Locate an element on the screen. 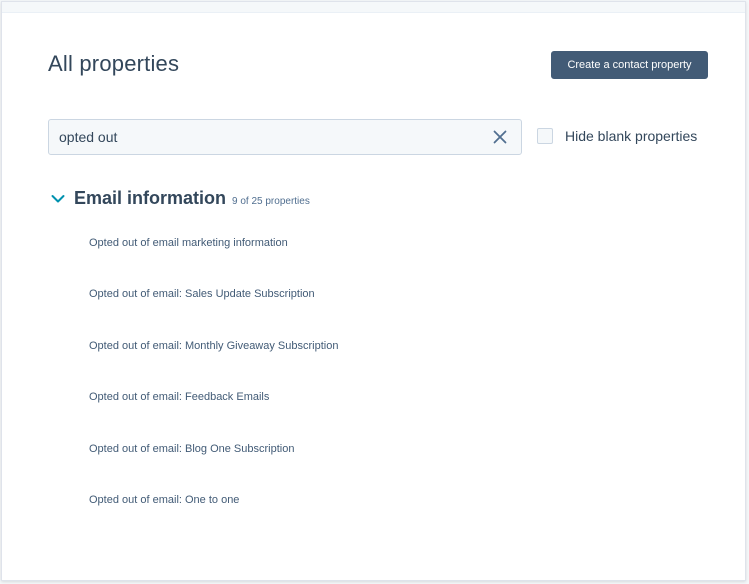 The image size is (749, 584). search-input is located at coordinates (264, 137).